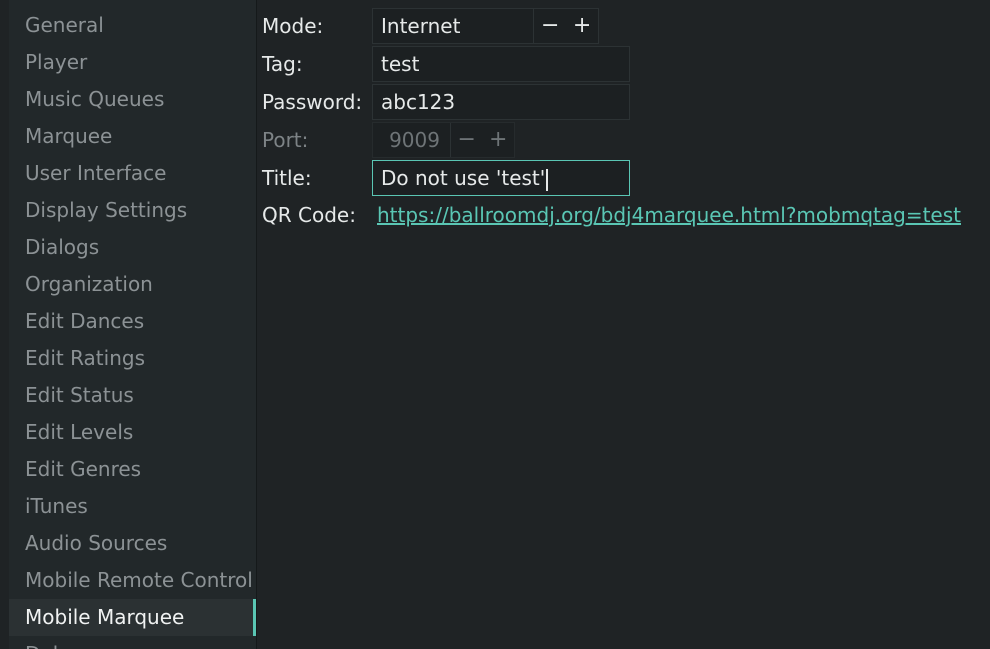 The width and height of the screenshot is (990, 649). What do you see at coordinates (131, 469) in the screenshot?
I see `sidebar-item-edit-genres: Edit Genres` at bounding box center [131, 469].